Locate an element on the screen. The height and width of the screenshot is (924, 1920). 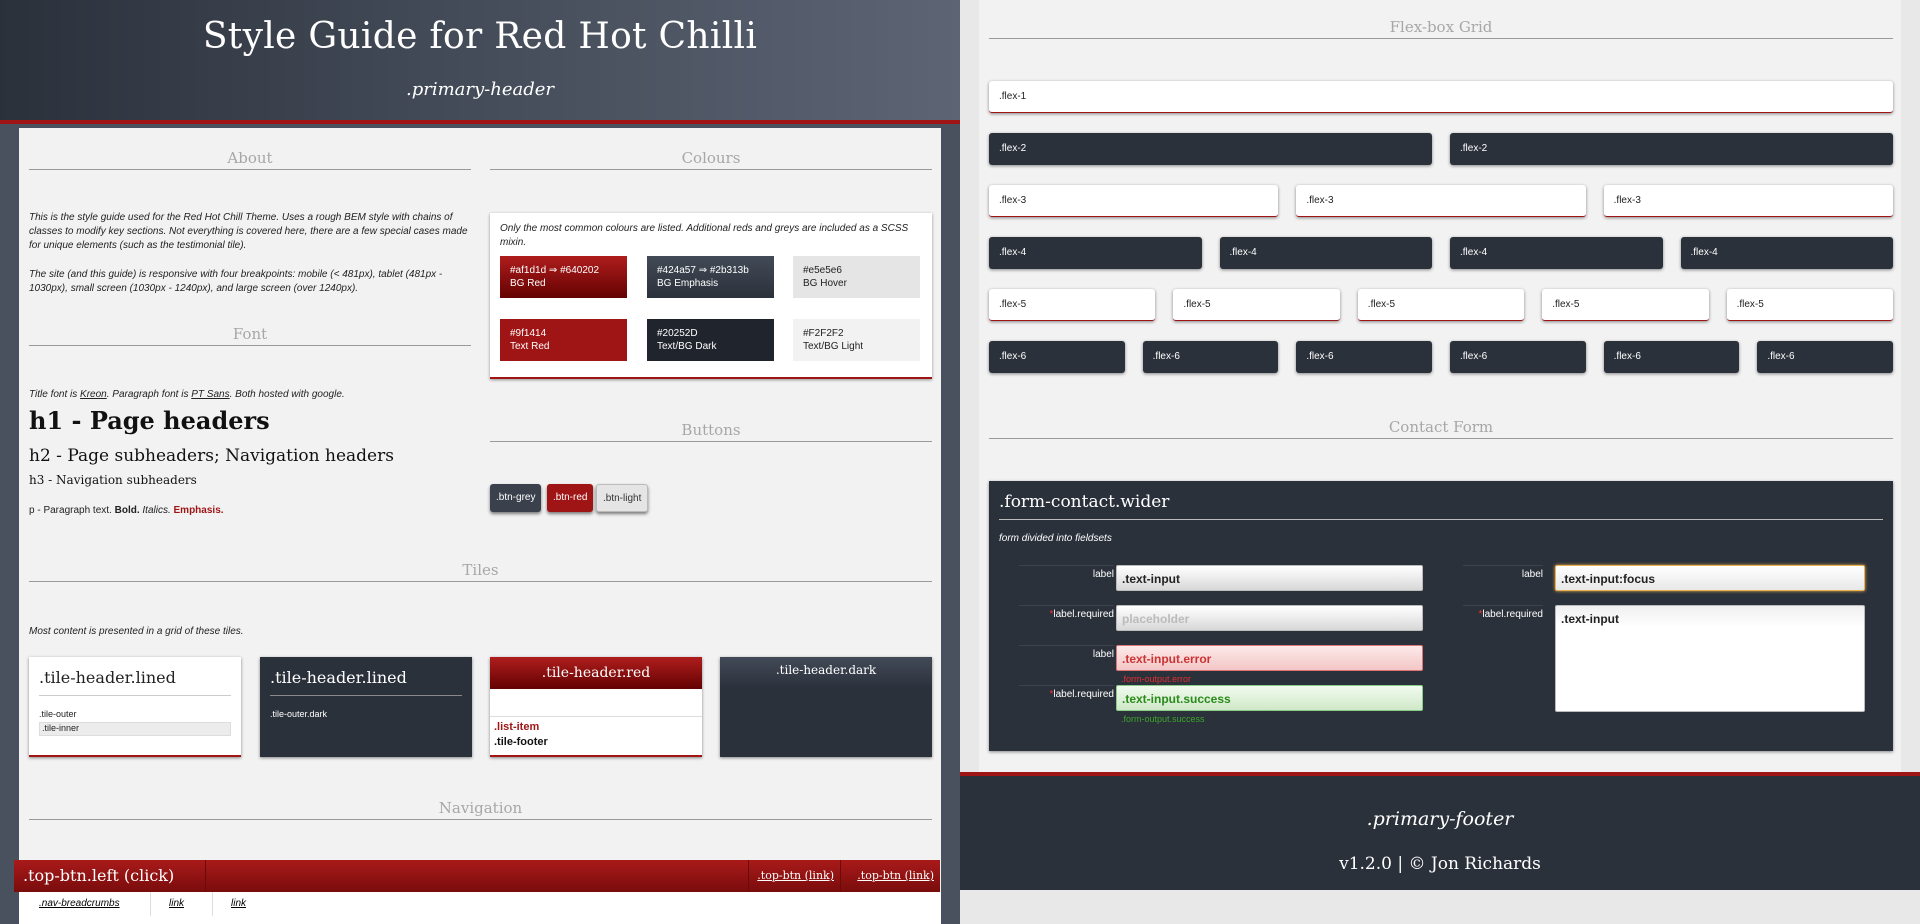
bold-text: Bold. is located at coordinates (127, 510).